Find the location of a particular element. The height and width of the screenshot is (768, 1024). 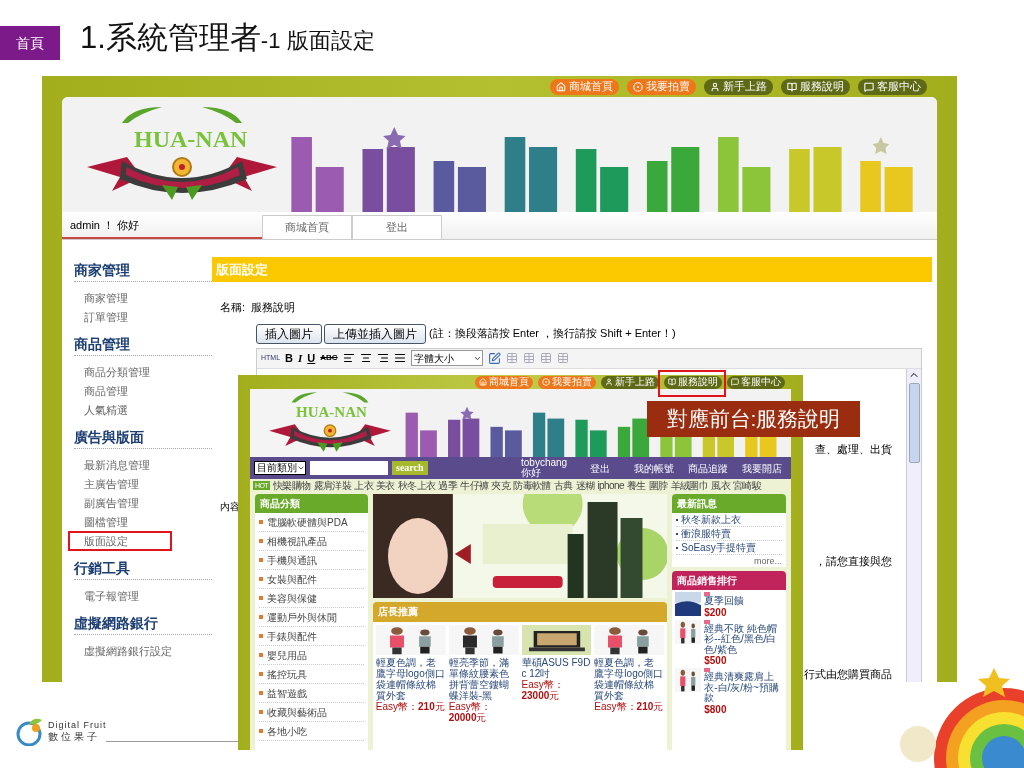

sidebar-heading: 行銷工具 is located at coordinates (143, 569).